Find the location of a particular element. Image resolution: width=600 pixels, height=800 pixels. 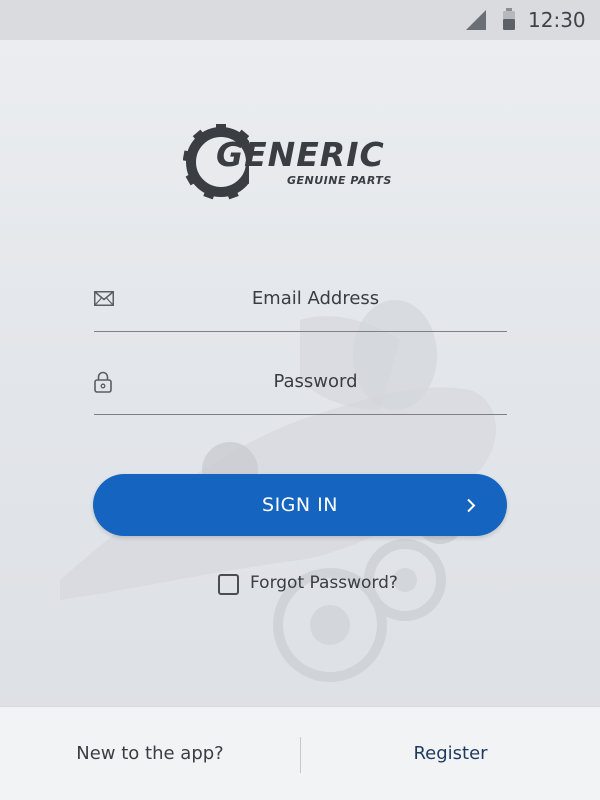

chevron-right-icon is located at coordinates (471, 505).